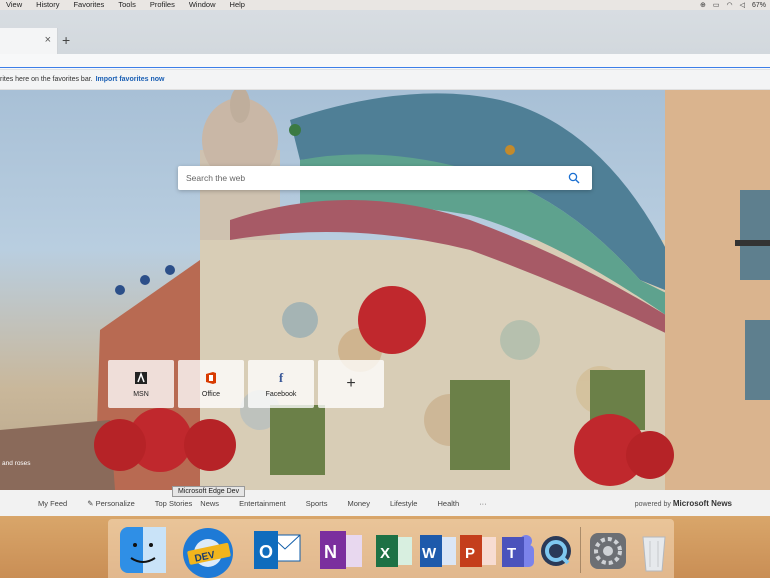 The height and width of the screenshot is (578, 770). What do you see at coordinates (143, 550) in the screenshot?
I see `finder-icon` at bounding box center [143, 550].